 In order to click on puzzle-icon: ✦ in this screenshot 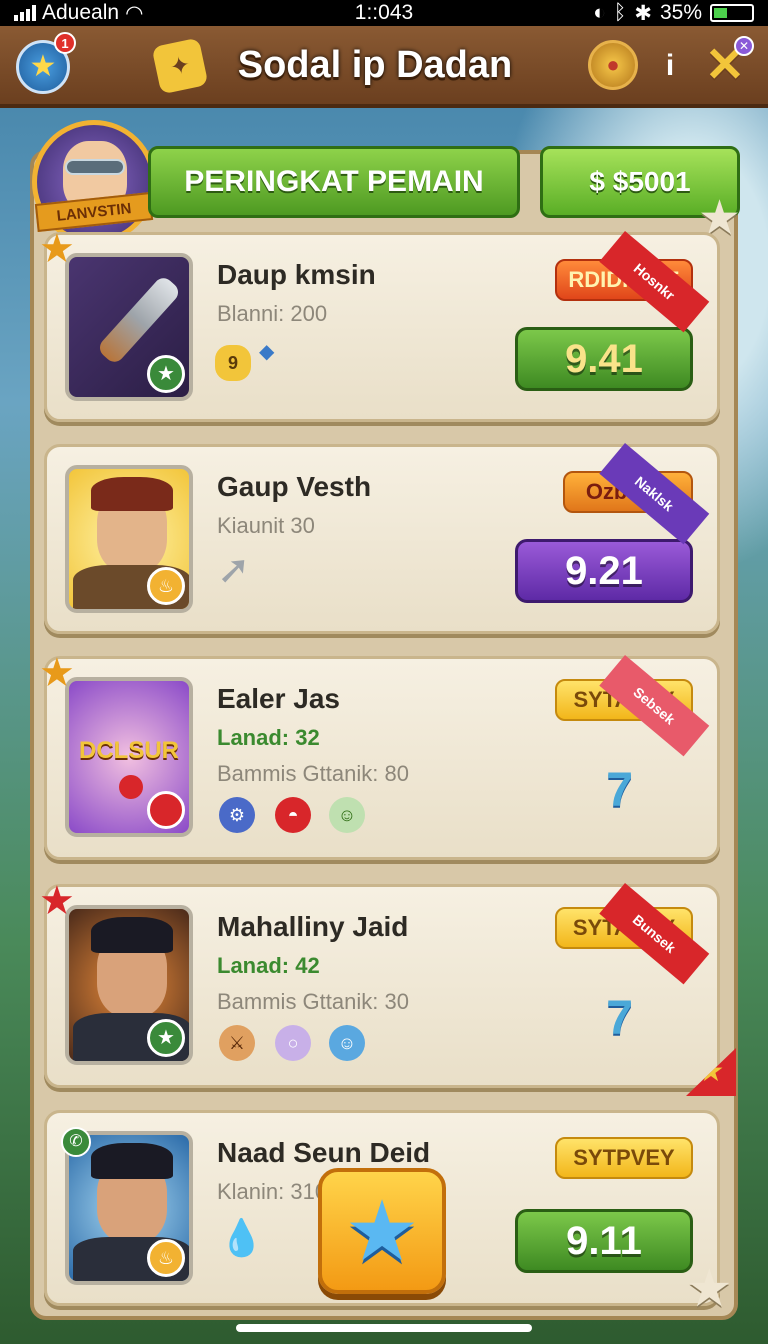, I will do `click(180, 66)`.